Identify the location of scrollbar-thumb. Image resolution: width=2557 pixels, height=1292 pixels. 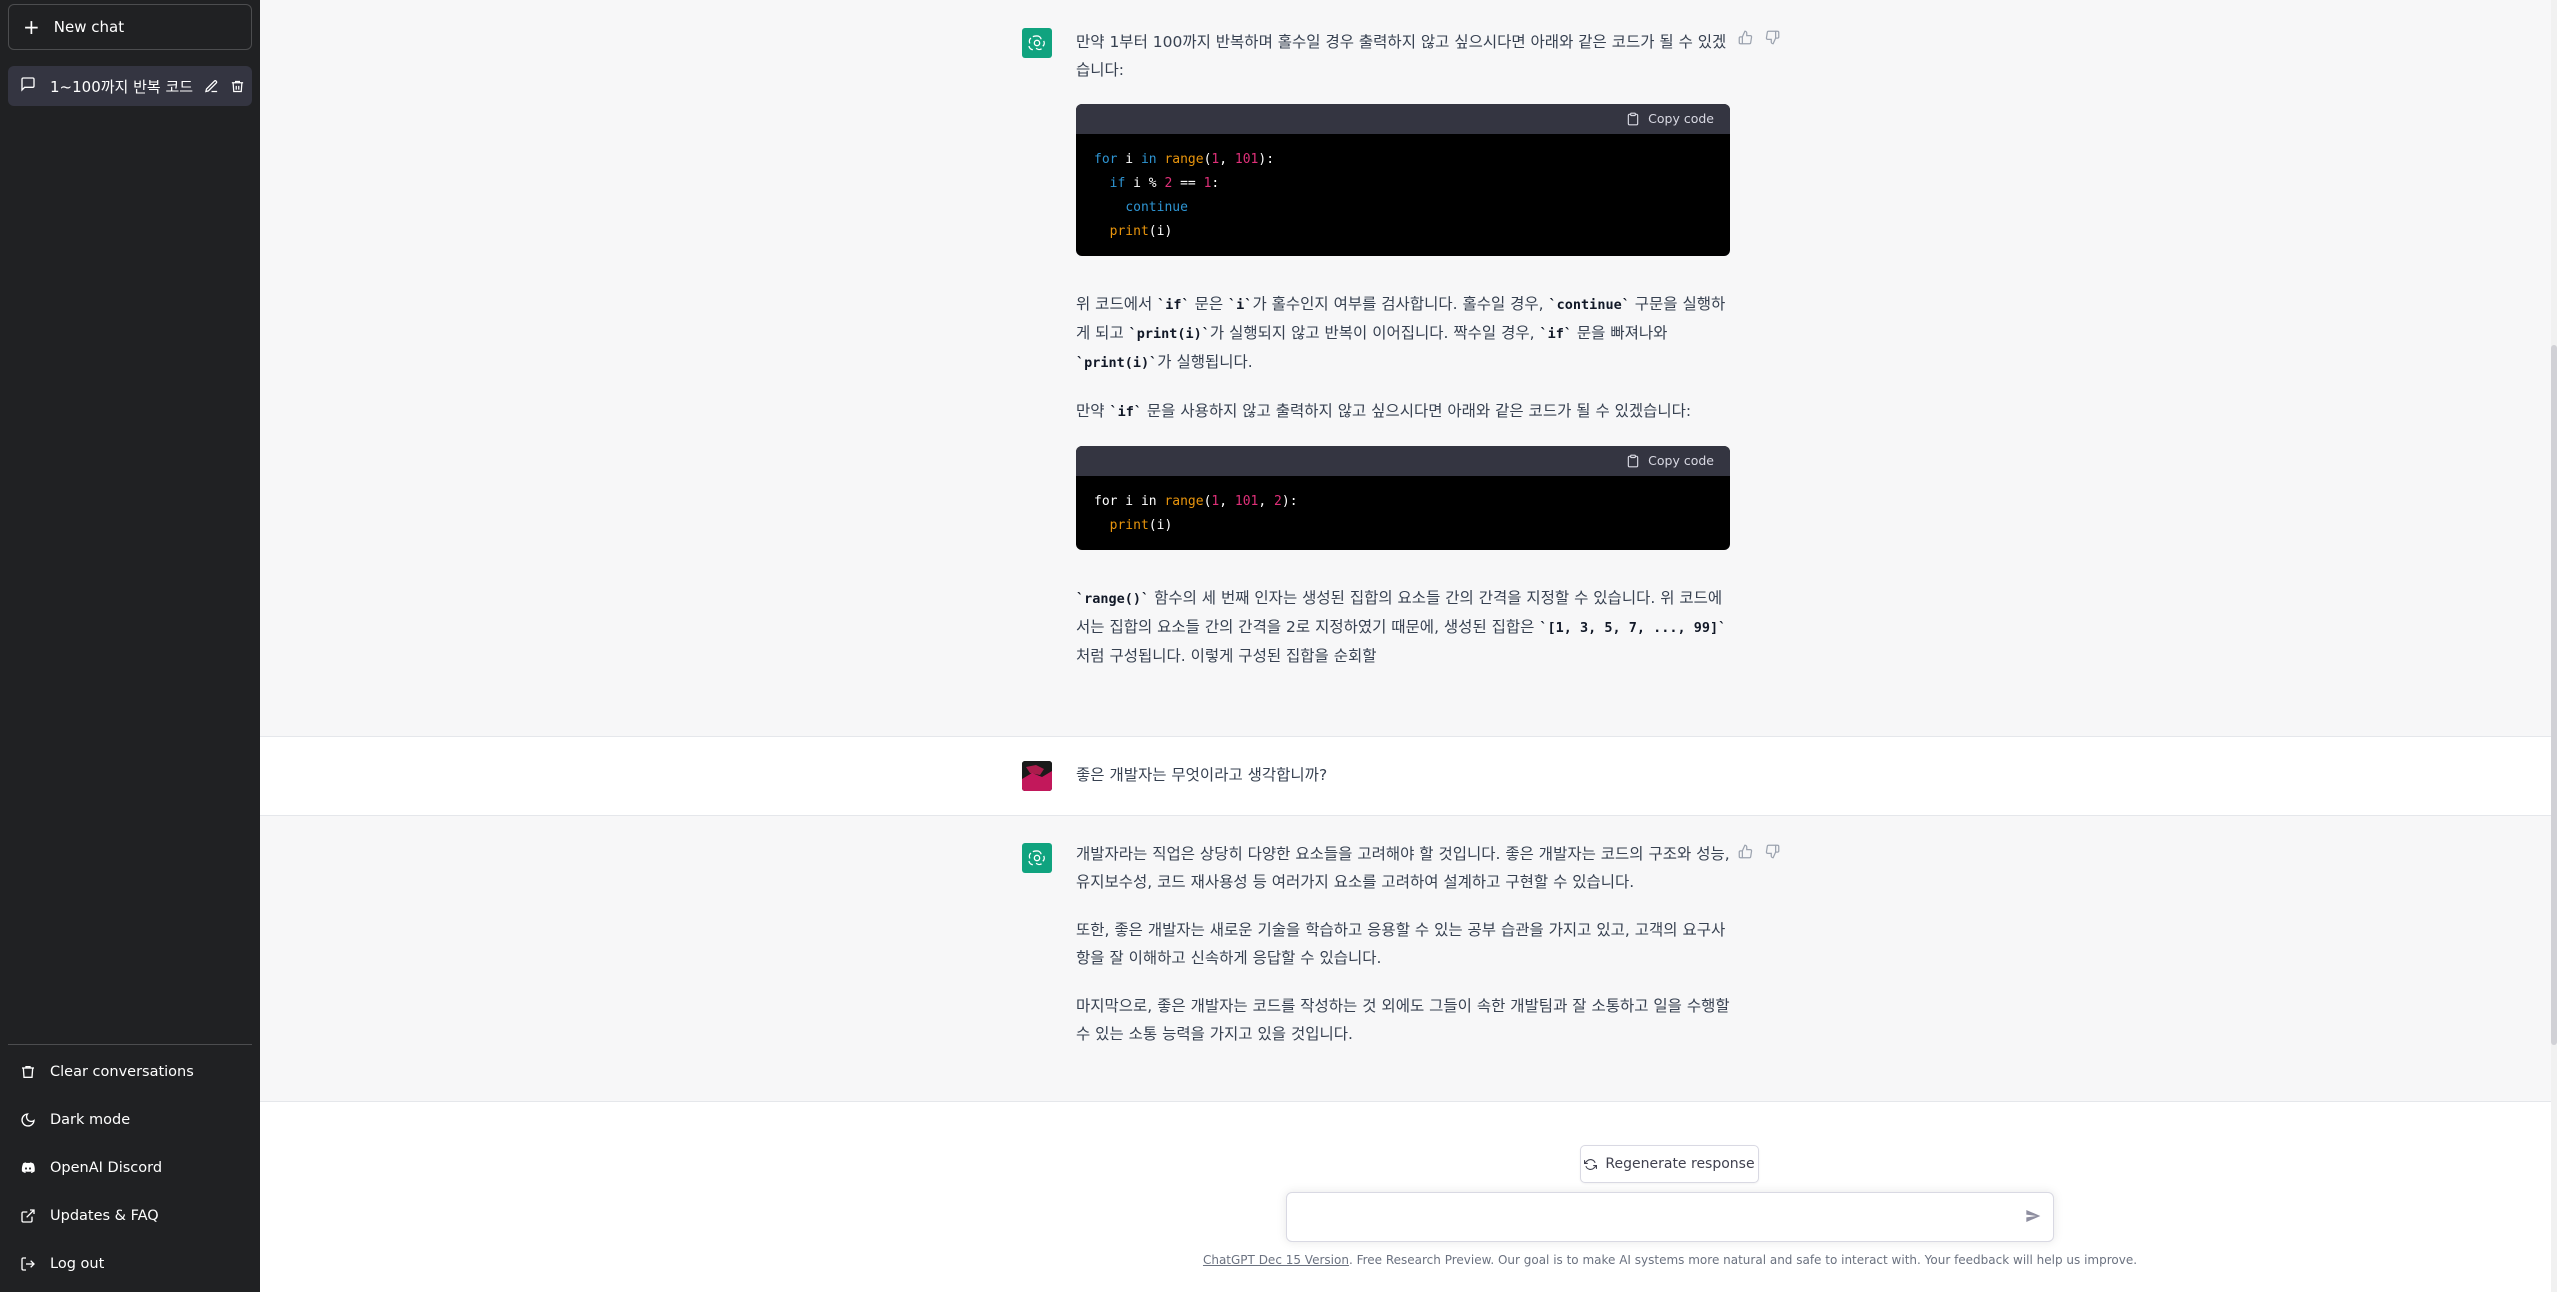
(2554, 695).